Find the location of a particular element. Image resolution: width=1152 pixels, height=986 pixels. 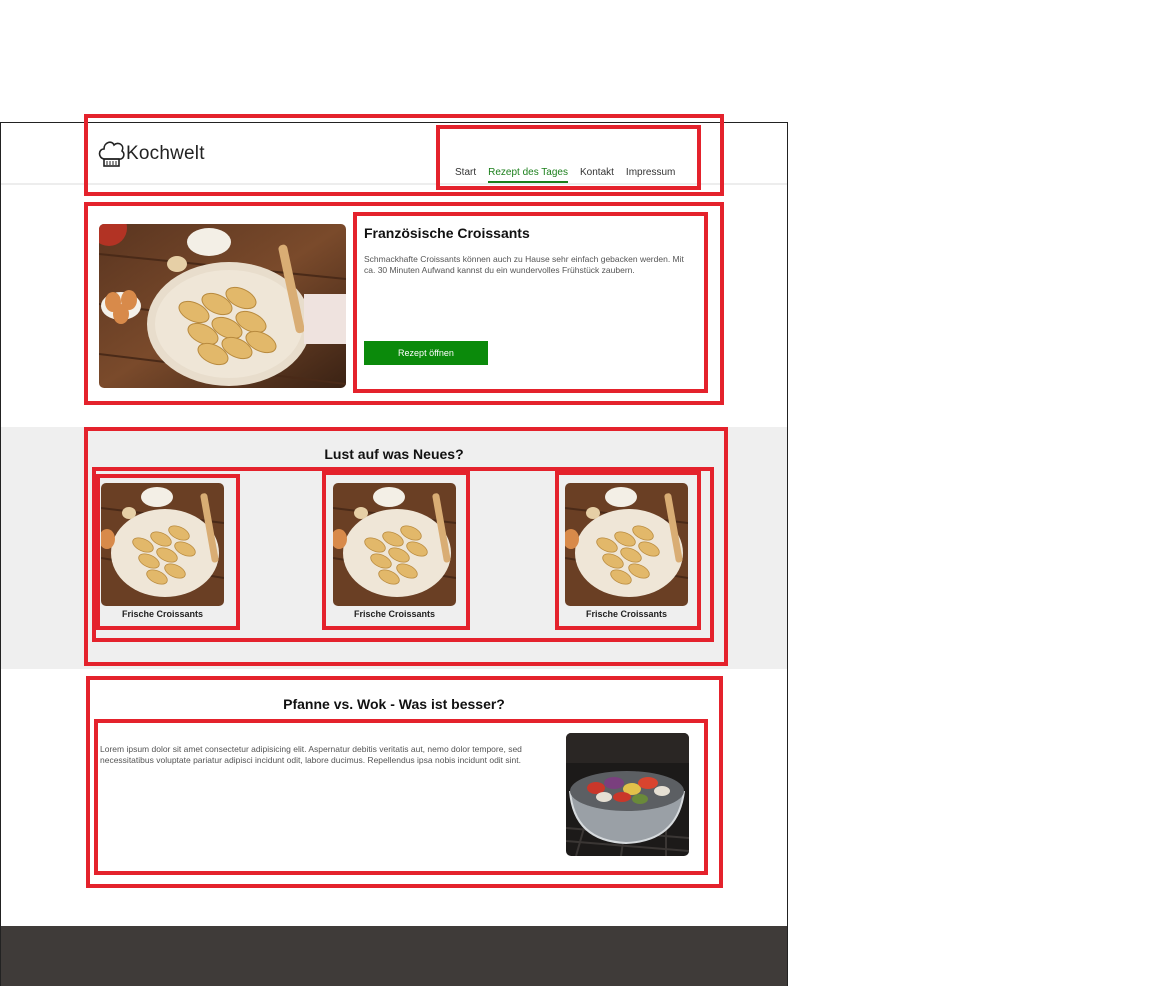

nav-rezept-des-tages: Rezept des Tages is located at coordinates (528, 175).